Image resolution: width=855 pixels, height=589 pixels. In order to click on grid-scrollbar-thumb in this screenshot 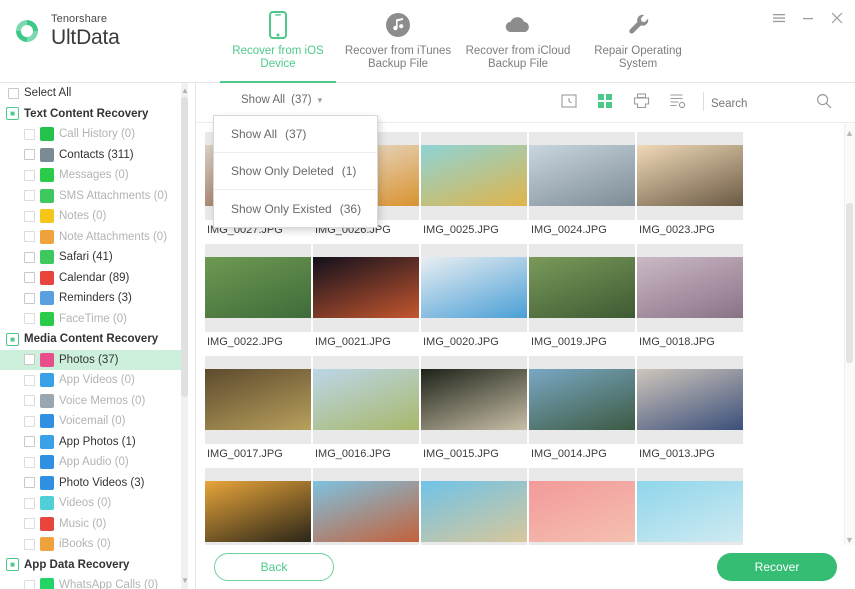, I will do `click(849, 283)`.